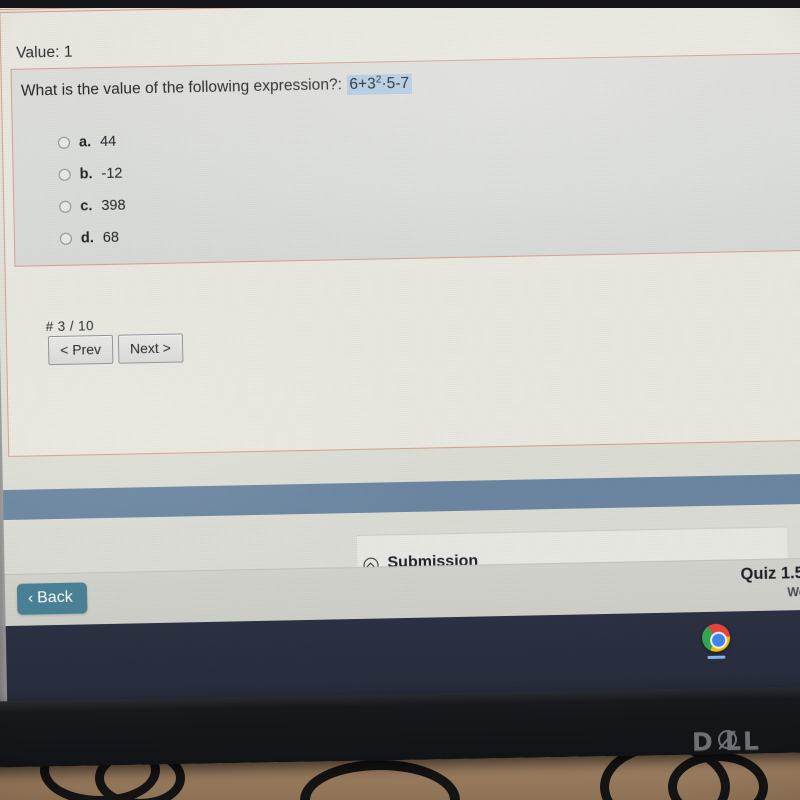  I want to click on expression-tail: ·5-7, so click(395, 83).